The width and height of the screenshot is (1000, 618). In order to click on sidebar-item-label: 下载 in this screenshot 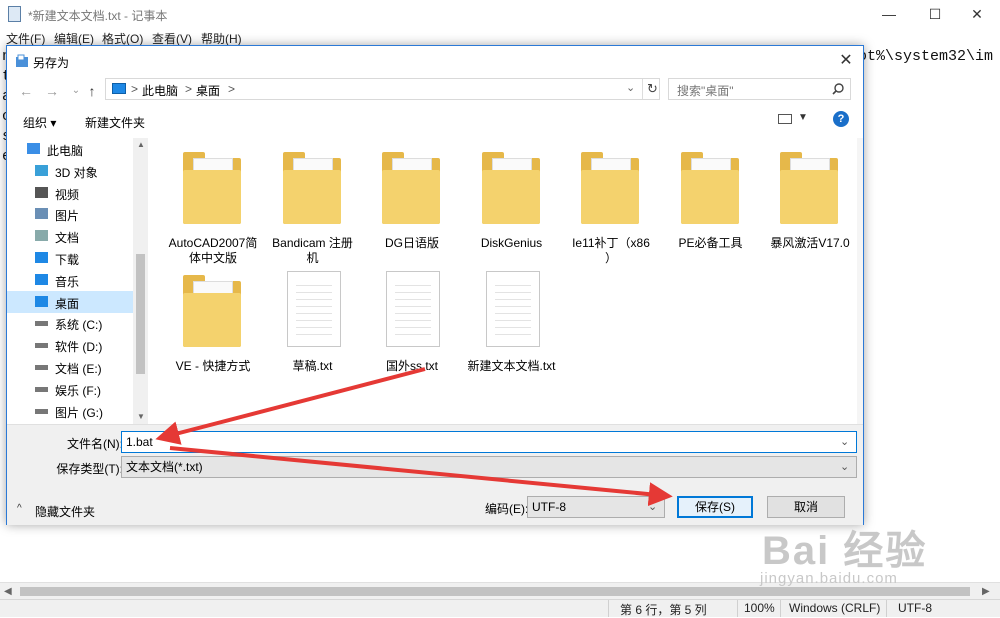, I will do `click(67, 260)`.